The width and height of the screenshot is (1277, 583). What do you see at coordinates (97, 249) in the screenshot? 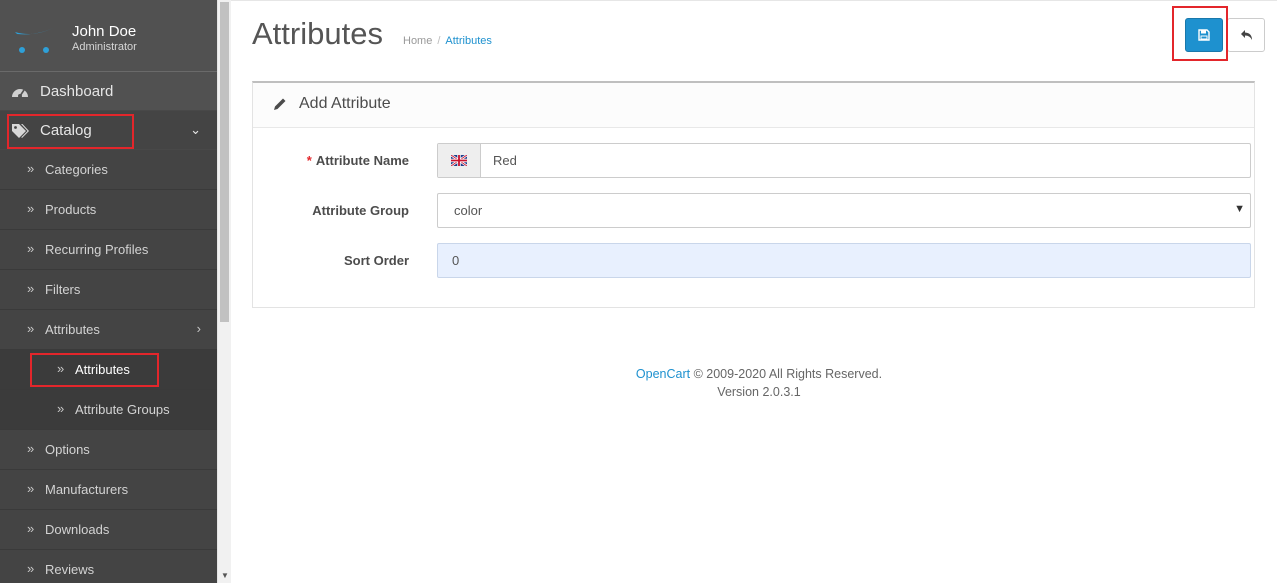
I see `sidebar-item-label: Recurring Profiles` at bounding box center [97, 249].